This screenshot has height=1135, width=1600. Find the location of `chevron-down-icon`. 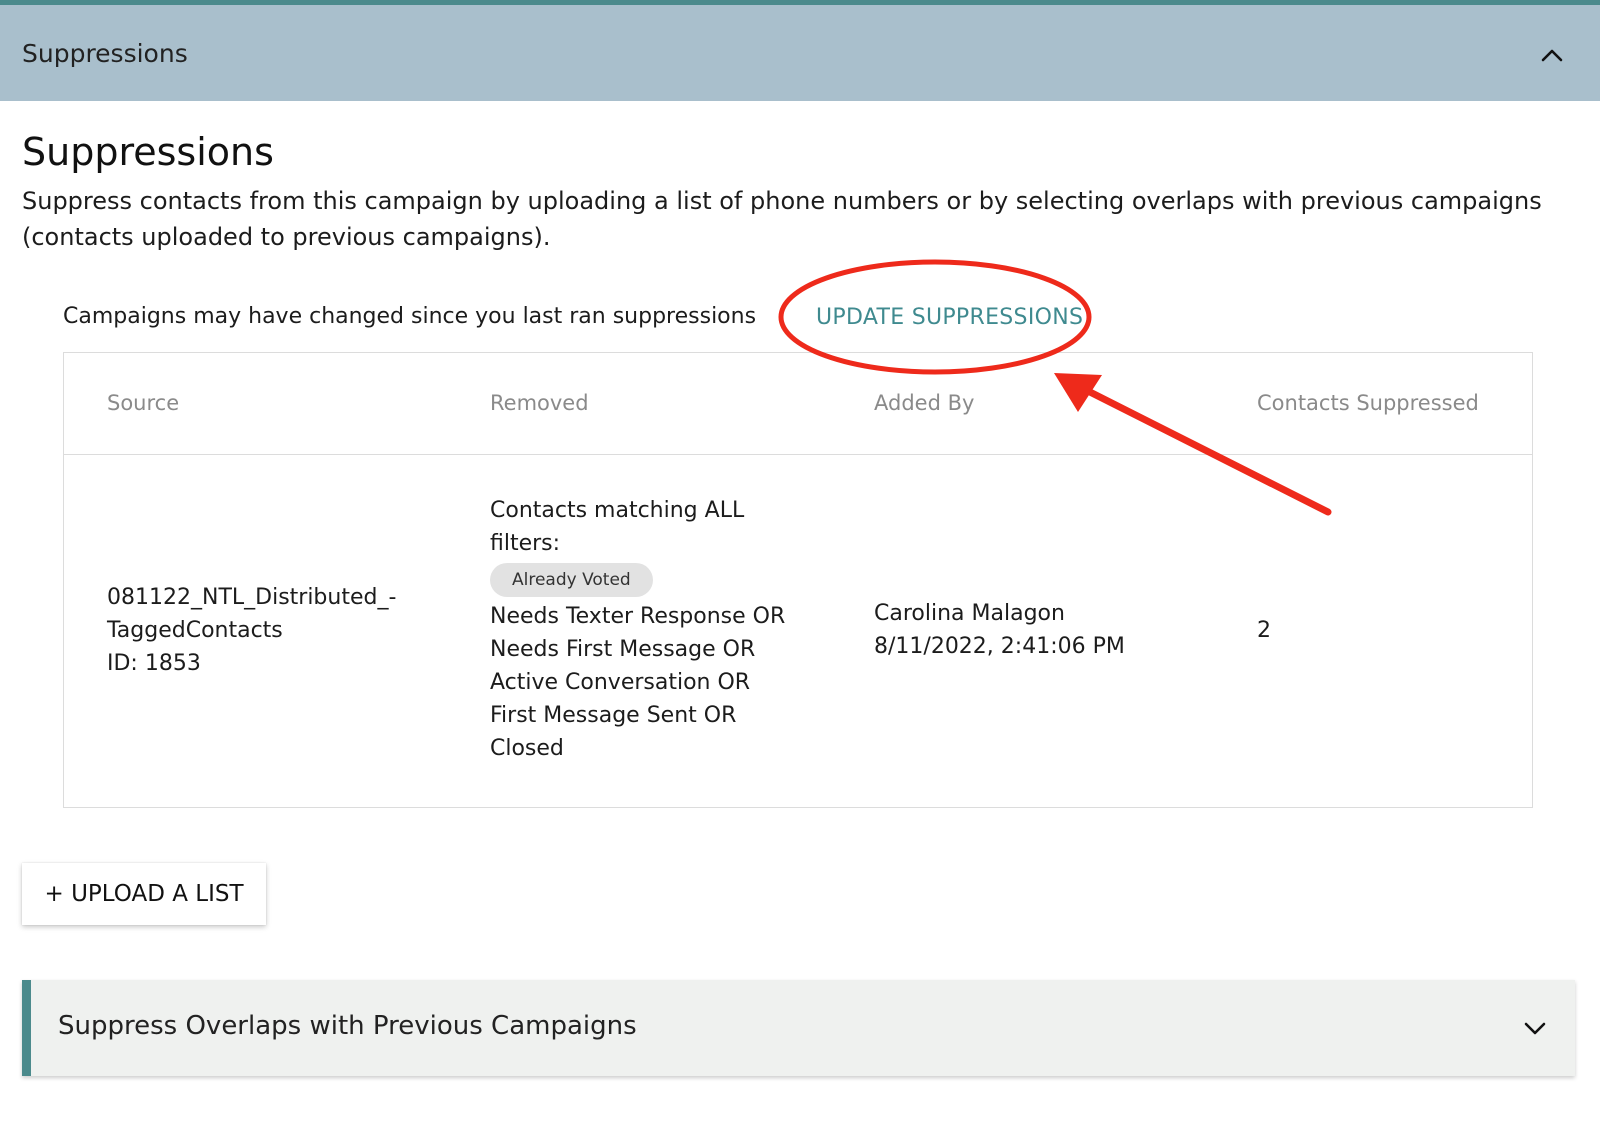

chevron-down-icon is located at coordinates (1535, 1028).